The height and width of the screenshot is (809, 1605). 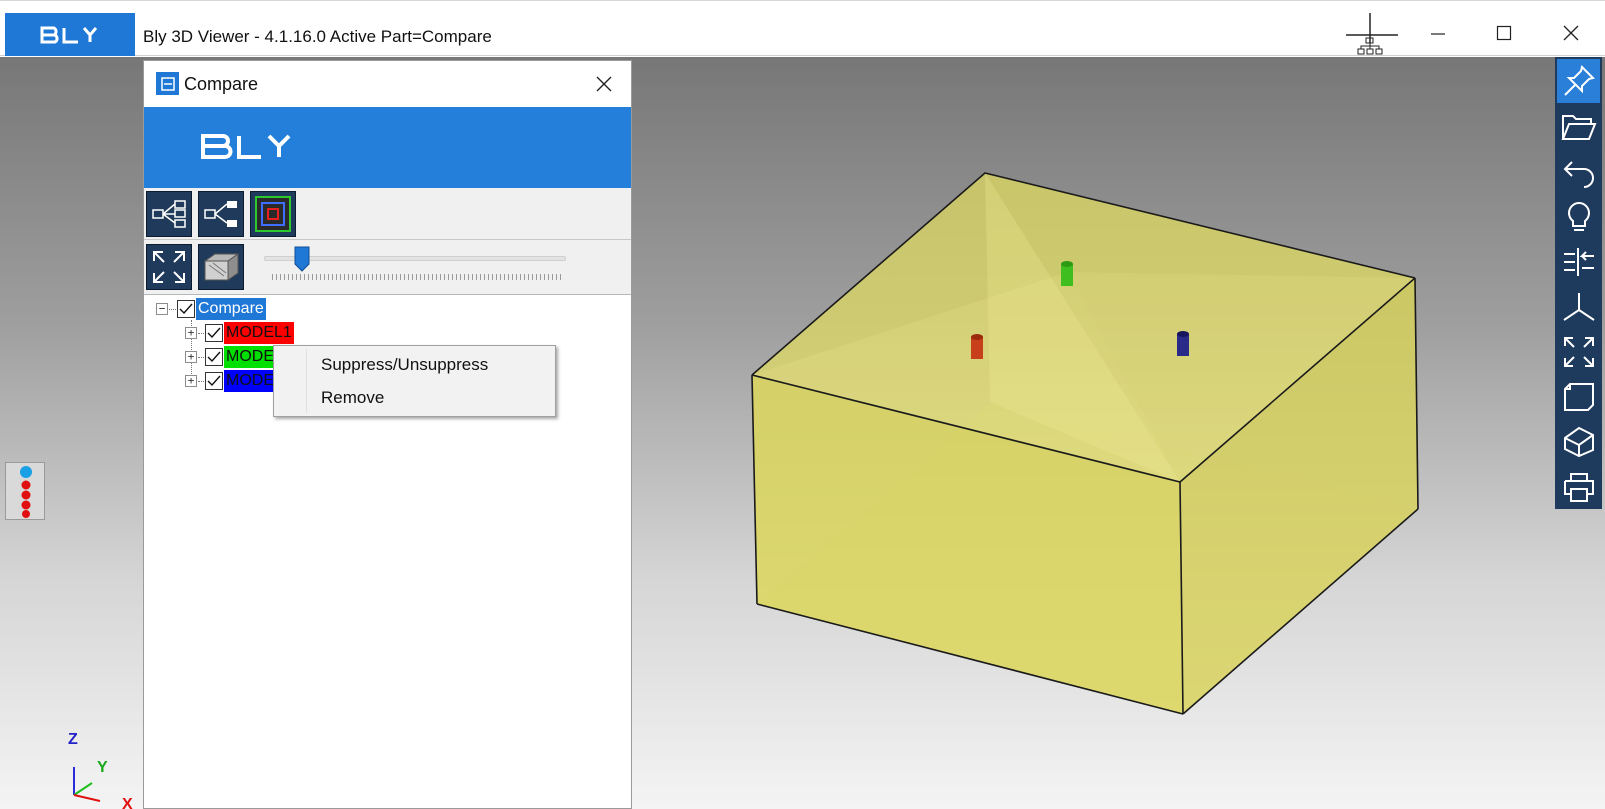 I want to click on network-tree-icon, so click(x=1372, y=35).